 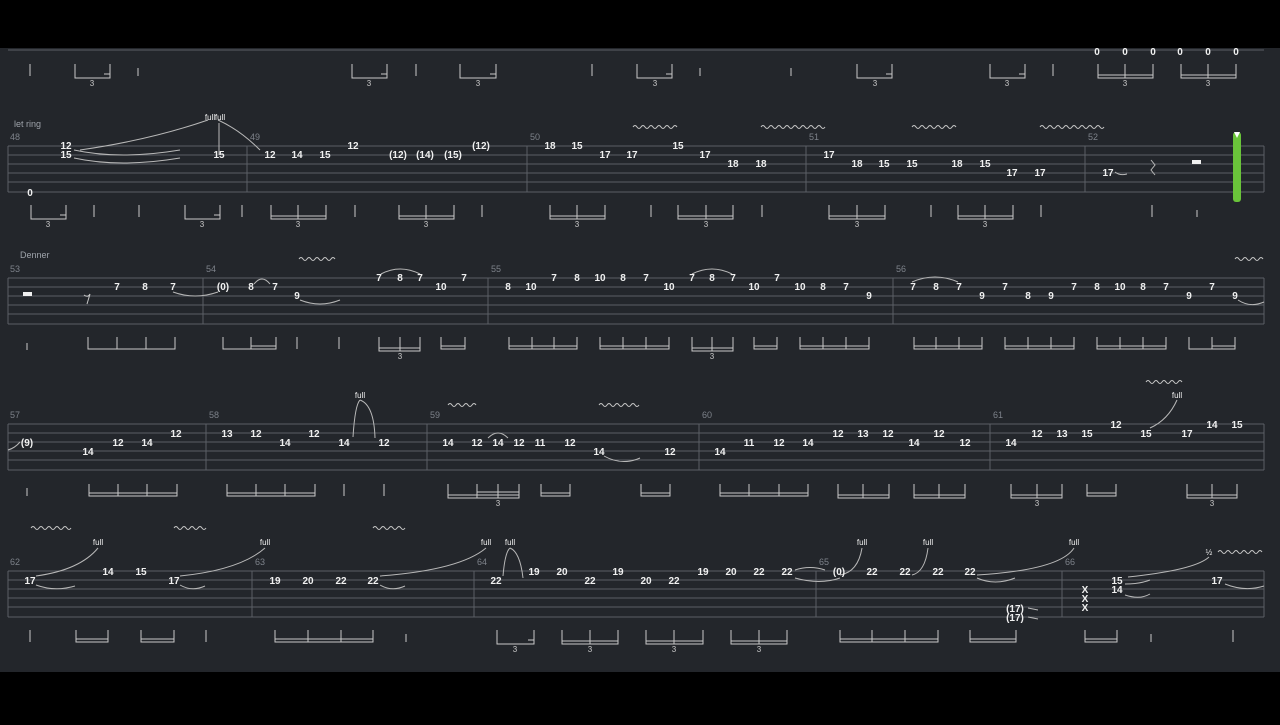 I want to click on section-marker: Denner, so click(x=35, y=255).